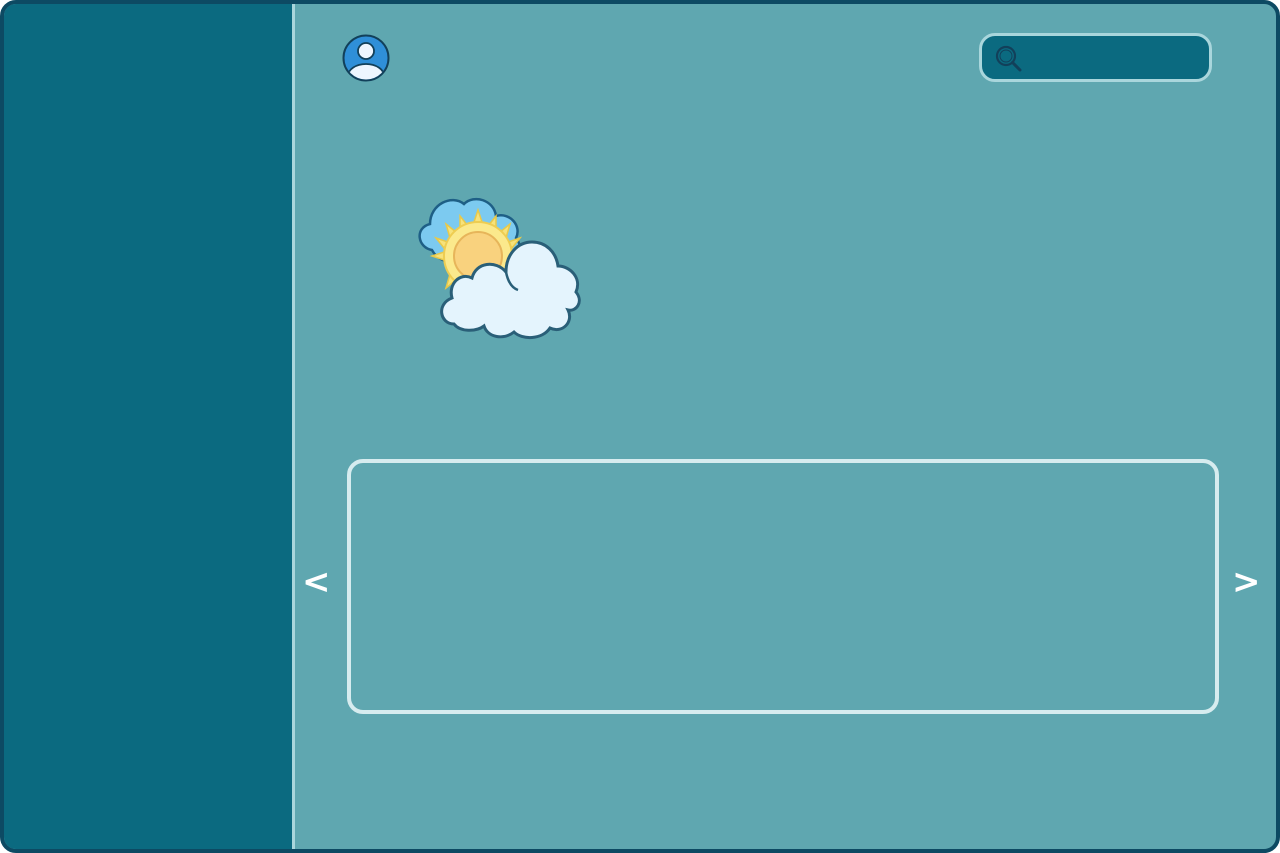  I want to click on partly-cloudy-icon, so click(497, 267).